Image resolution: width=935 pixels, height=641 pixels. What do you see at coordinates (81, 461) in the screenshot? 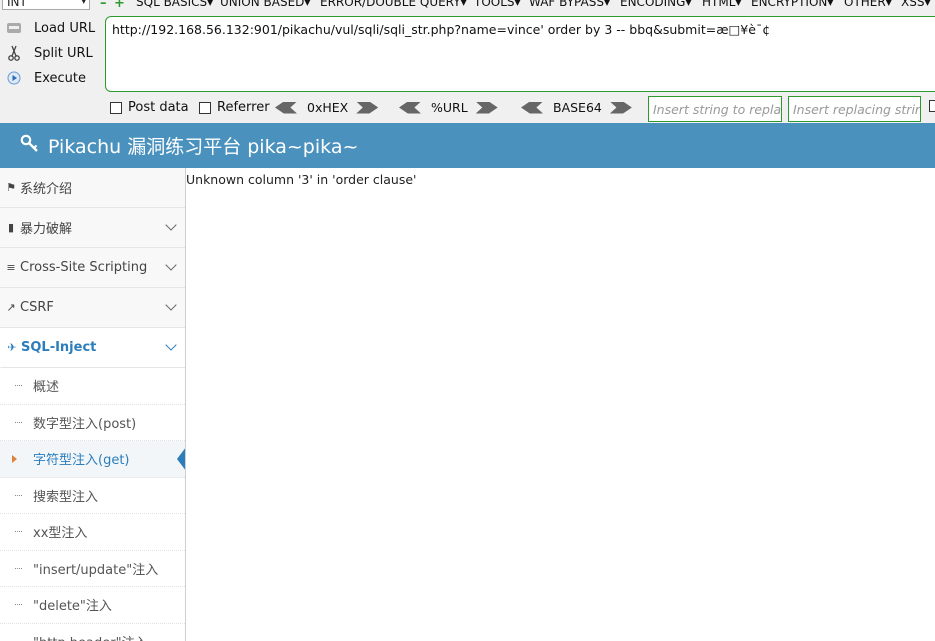
I see `sub-item-label: 字符型注入(get)` at bounding box center [81, 461].